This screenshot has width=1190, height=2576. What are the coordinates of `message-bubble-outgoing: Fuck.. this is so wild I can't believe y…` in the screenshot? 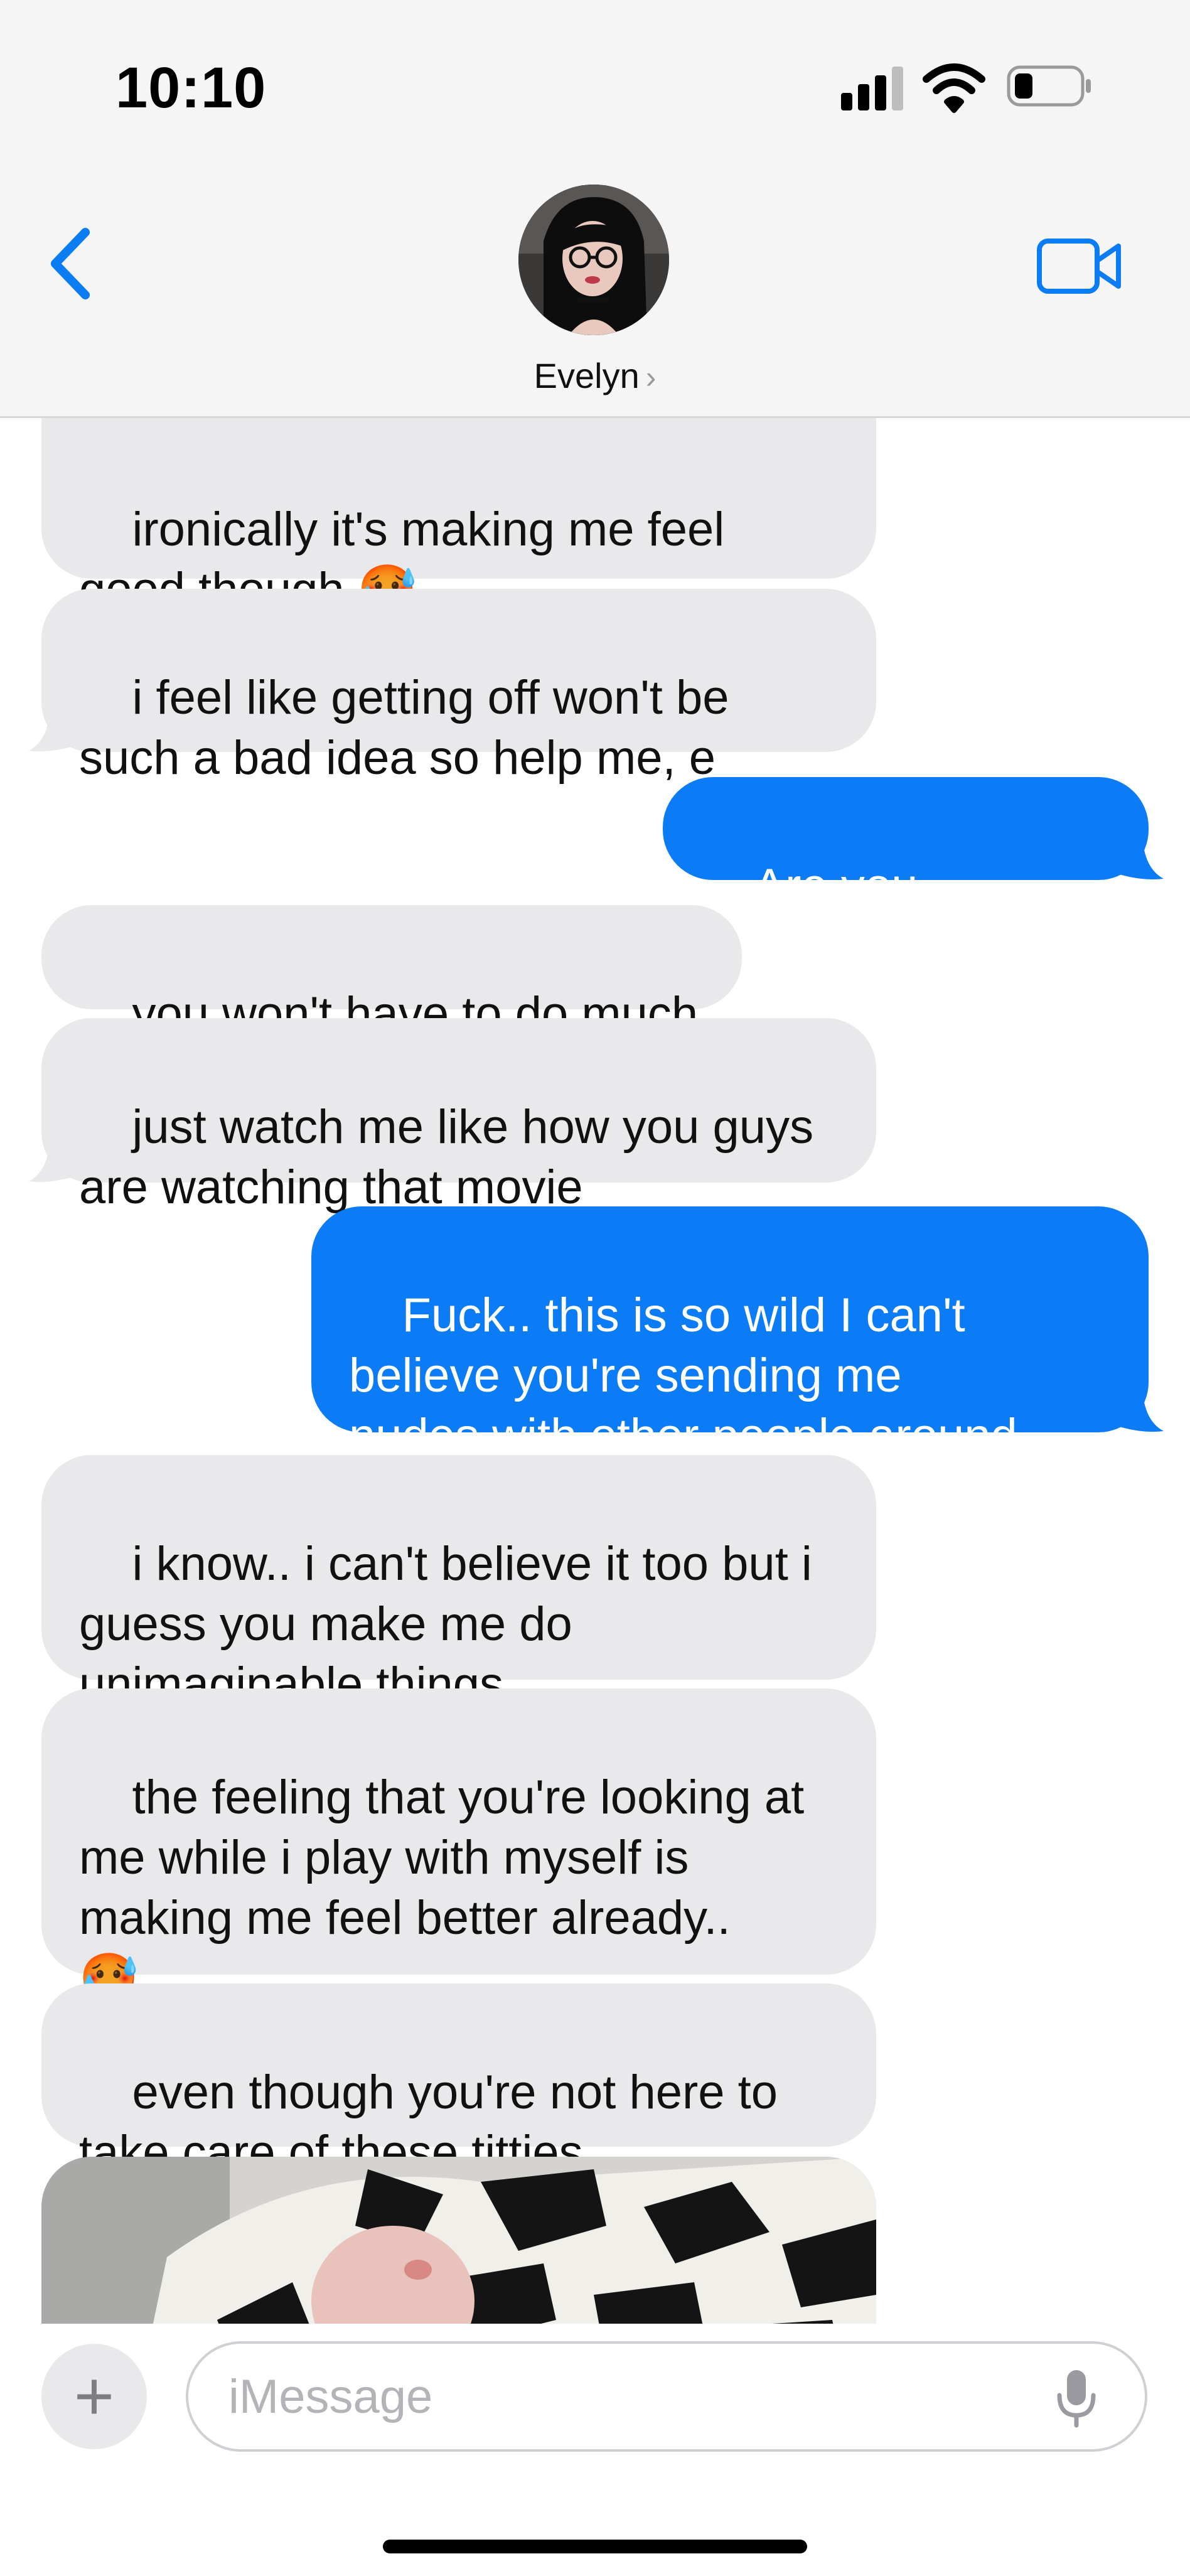 It's located at (730, 1334).